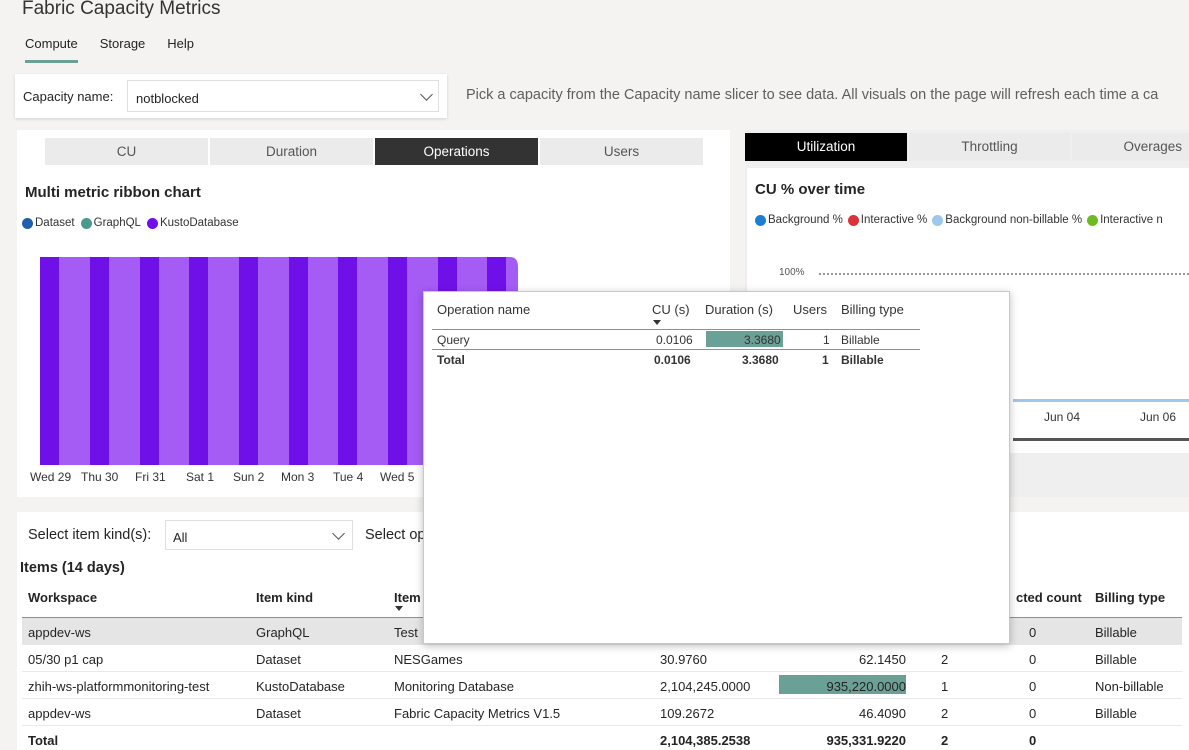 The image size is (1189, 750). Describe the element at coordinates (298, 477) in the screenshot. I see `x-label: Mon 3` at that location.